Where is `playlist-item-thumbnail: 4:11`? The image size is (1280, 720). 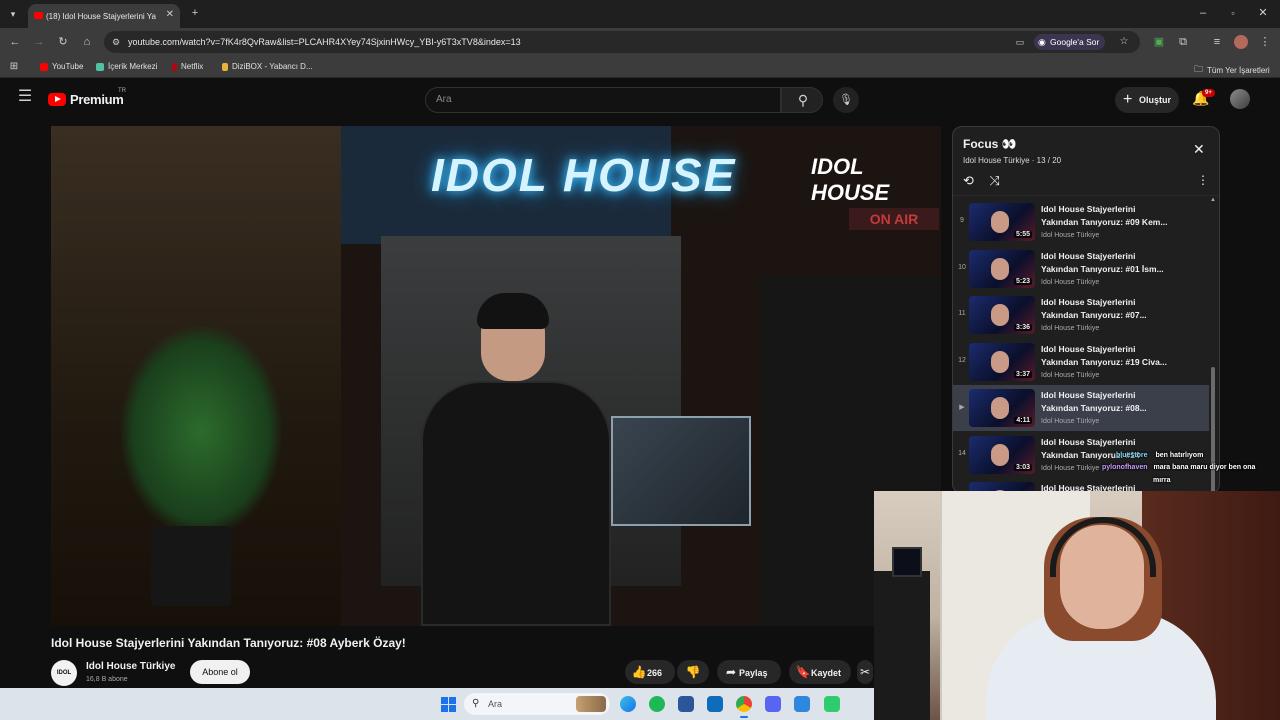
playlist-item-thumbnail: 4:11 is located at coordinates (1002, 408).